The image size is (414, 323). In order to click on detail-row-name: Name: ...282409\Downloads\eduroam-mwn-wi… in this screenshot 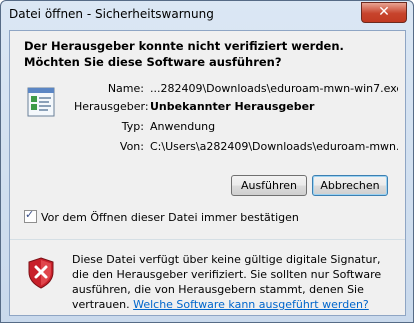, I will do `click(208, 90)`.